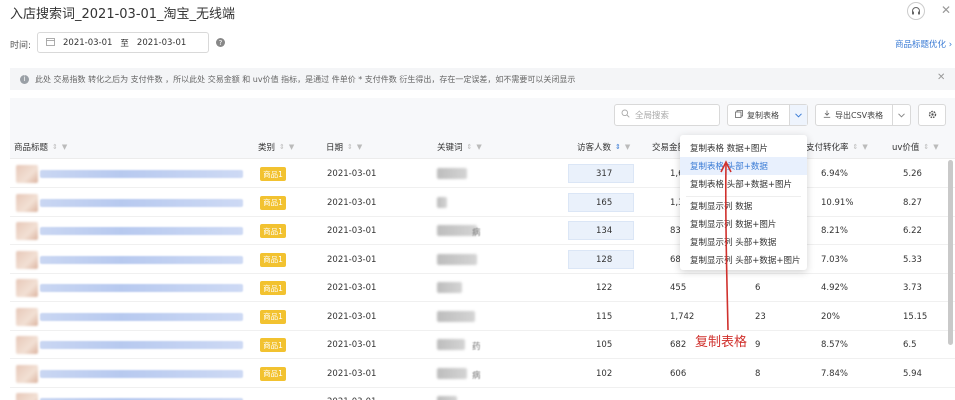  Describe the element at coordinates (220, 42) in the screenshot. I see `help-icon: ?` at that location.